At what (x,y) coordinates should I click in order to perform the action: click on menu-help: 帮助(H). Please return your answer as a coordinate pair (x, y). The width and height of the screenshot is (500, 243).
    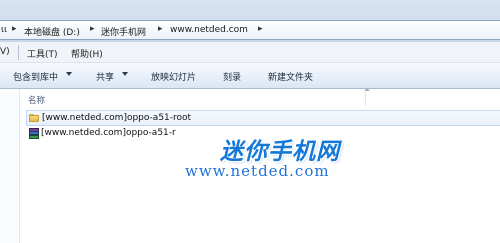
    Looking at the image, I should click on (87, 53).